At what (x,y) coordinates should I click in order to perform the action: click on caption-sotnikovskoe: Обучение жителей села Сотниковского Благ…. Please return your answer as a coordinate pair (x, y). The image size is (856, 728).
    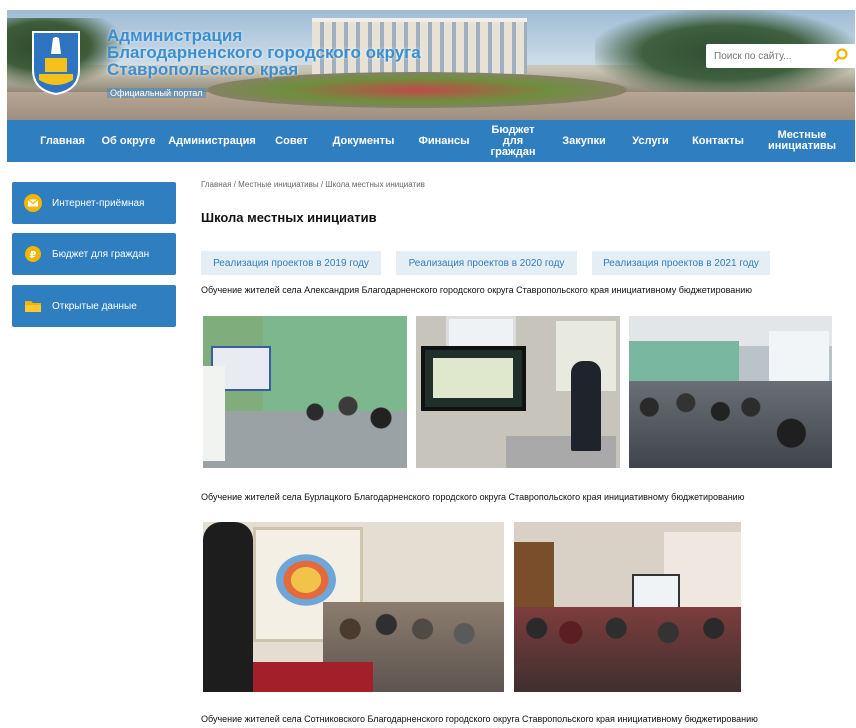
    Looking at the image, I should click on (479, 719).